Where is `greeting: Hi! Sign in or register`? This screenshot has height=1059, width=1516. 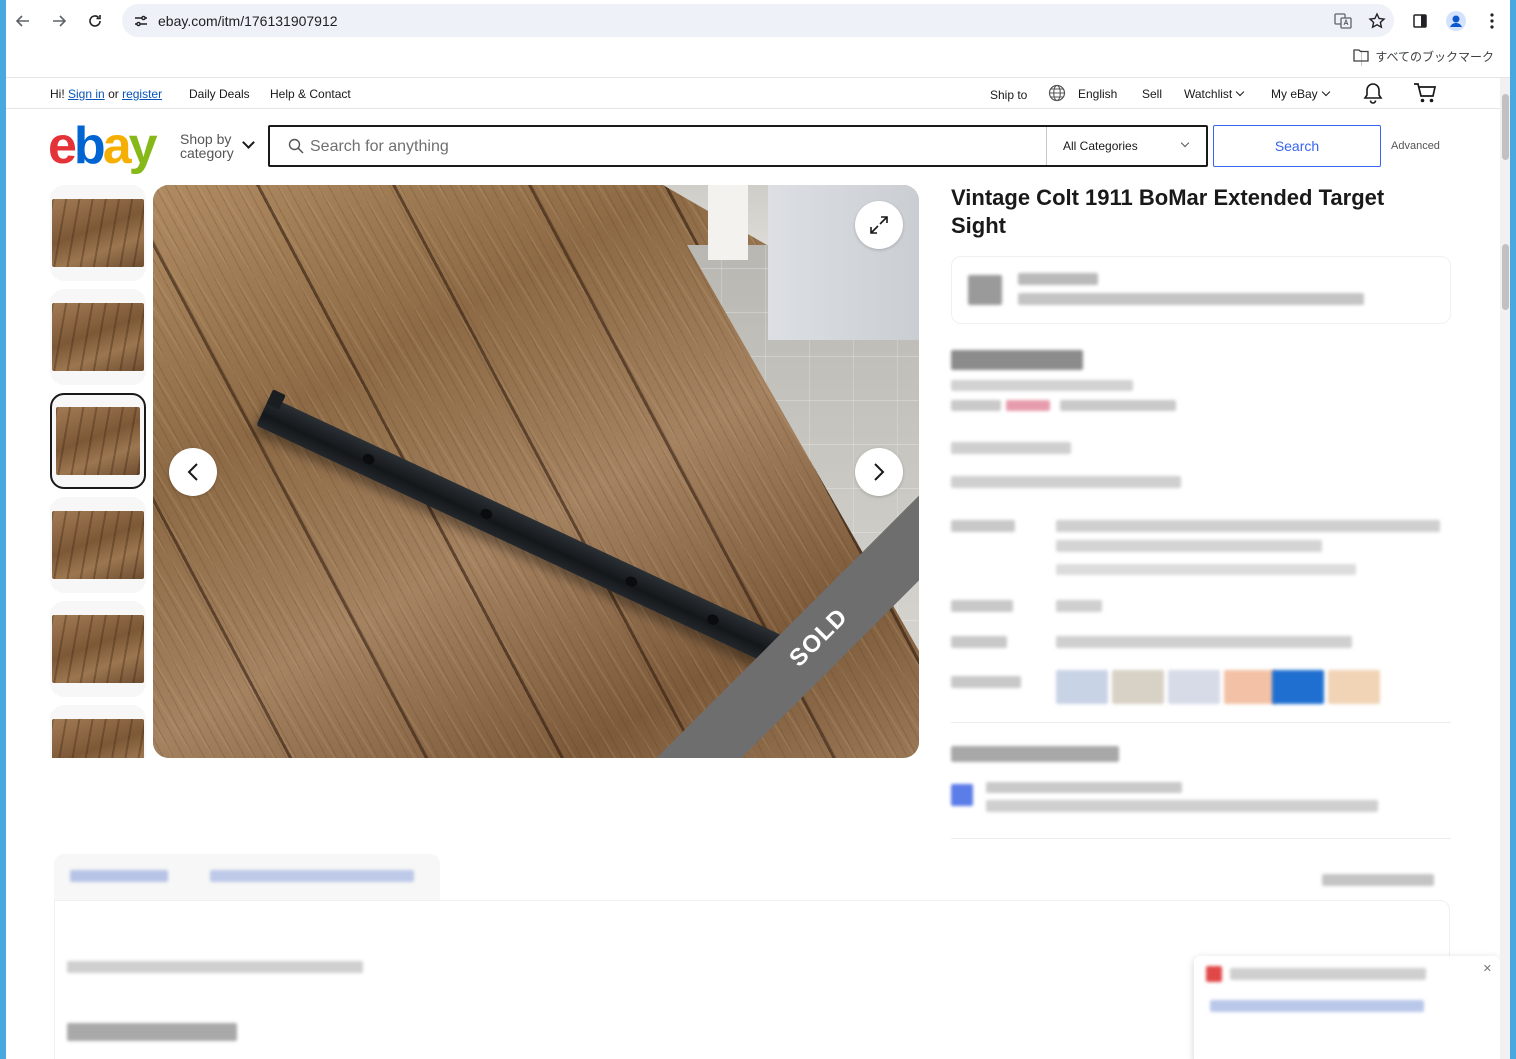 greeting: Hi! Sign in or register is located at coordinates (106, 94).